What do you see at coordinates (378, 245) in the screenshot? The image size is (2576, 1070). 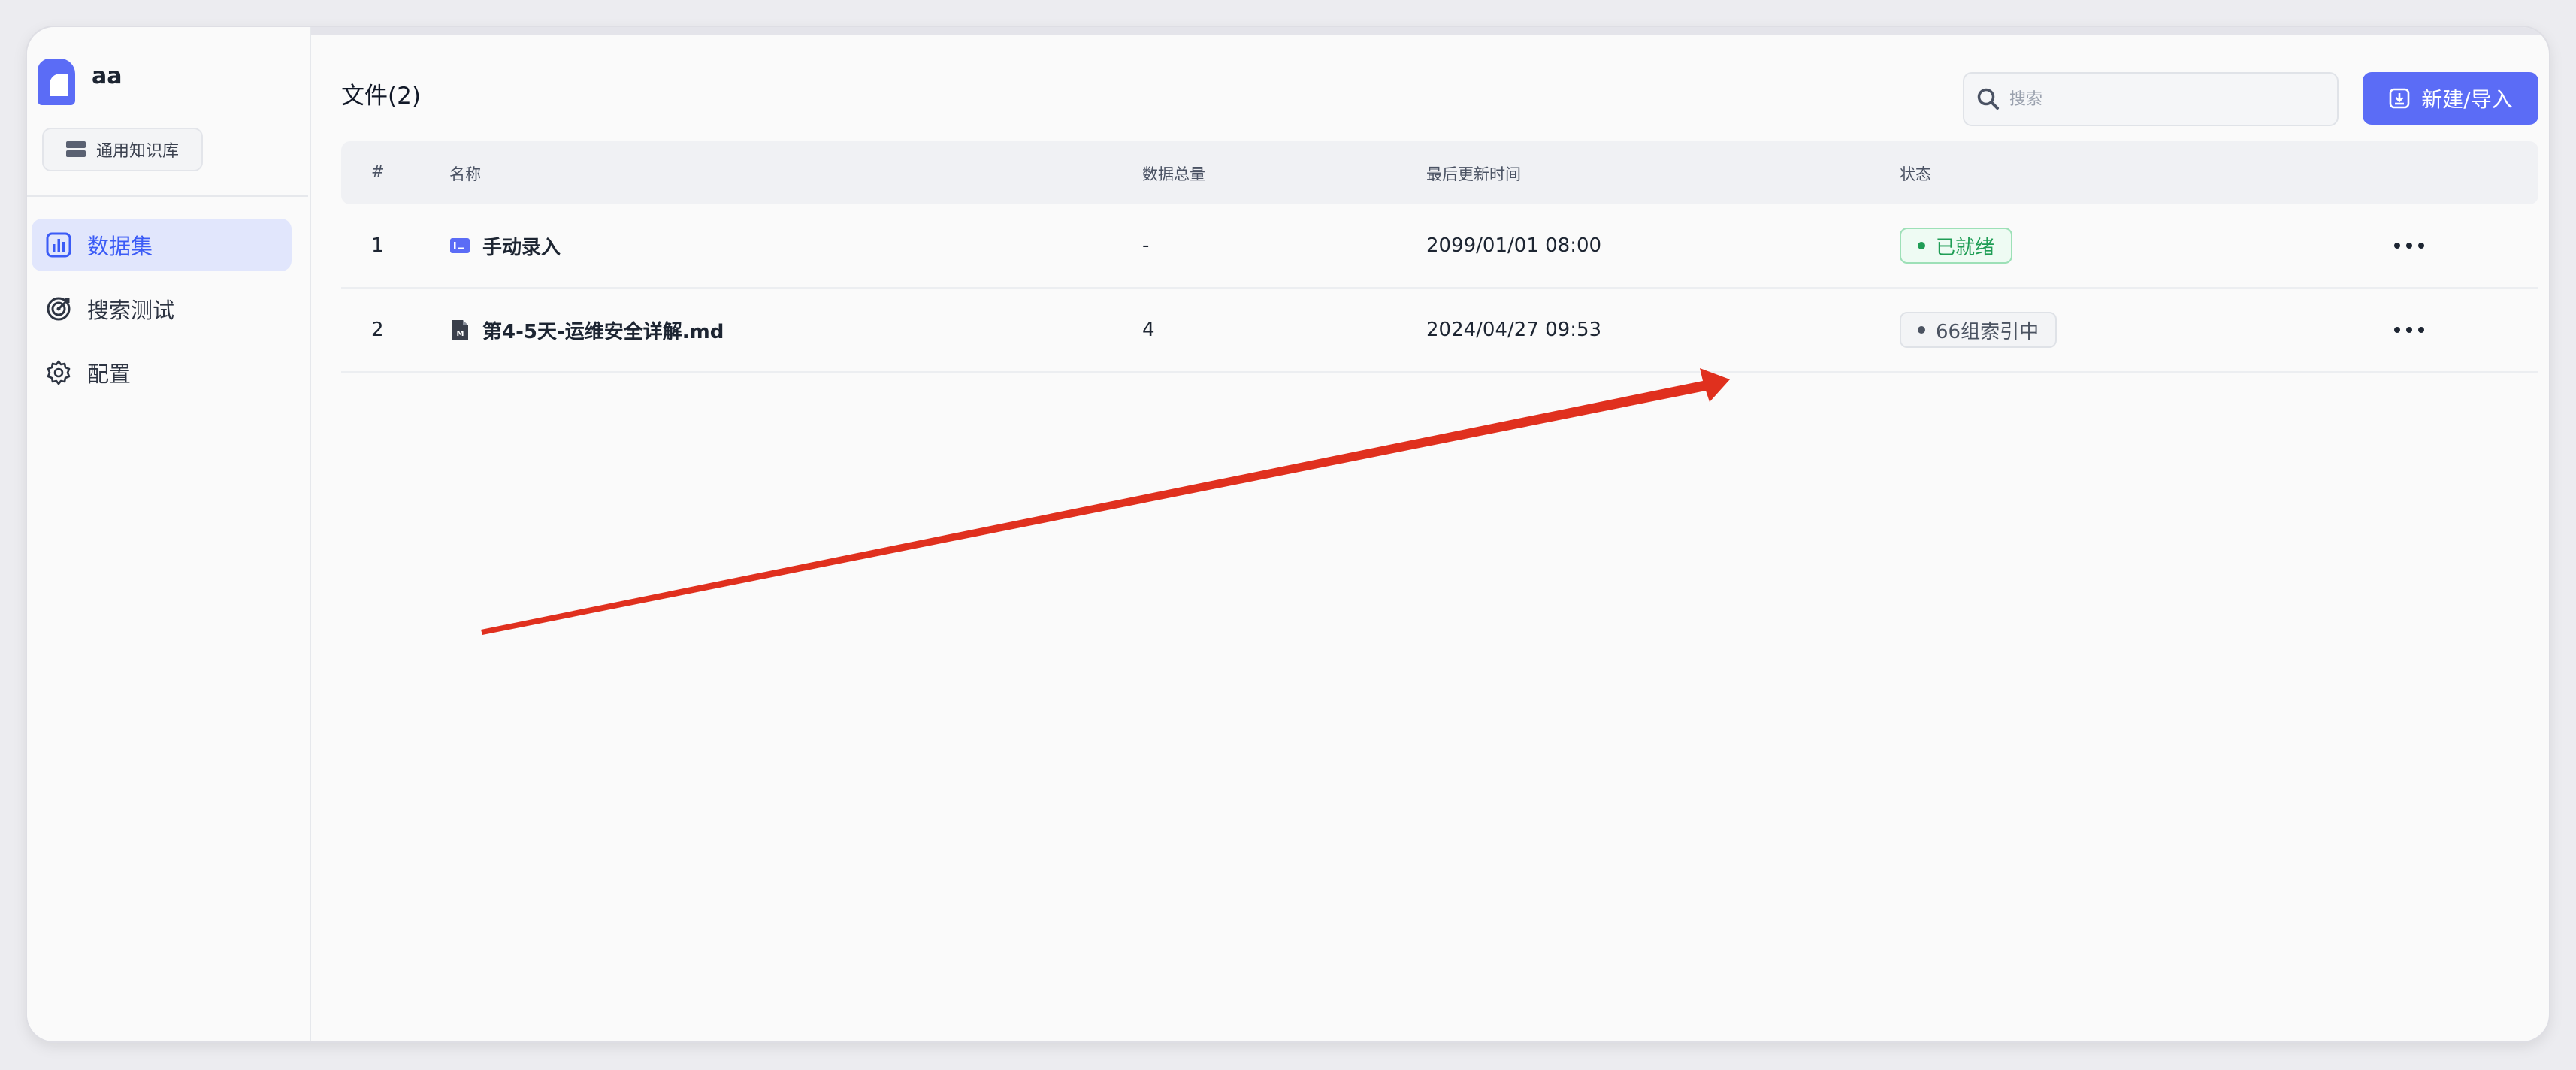 I see `row-index: 1` at bounding box center [378, 245].